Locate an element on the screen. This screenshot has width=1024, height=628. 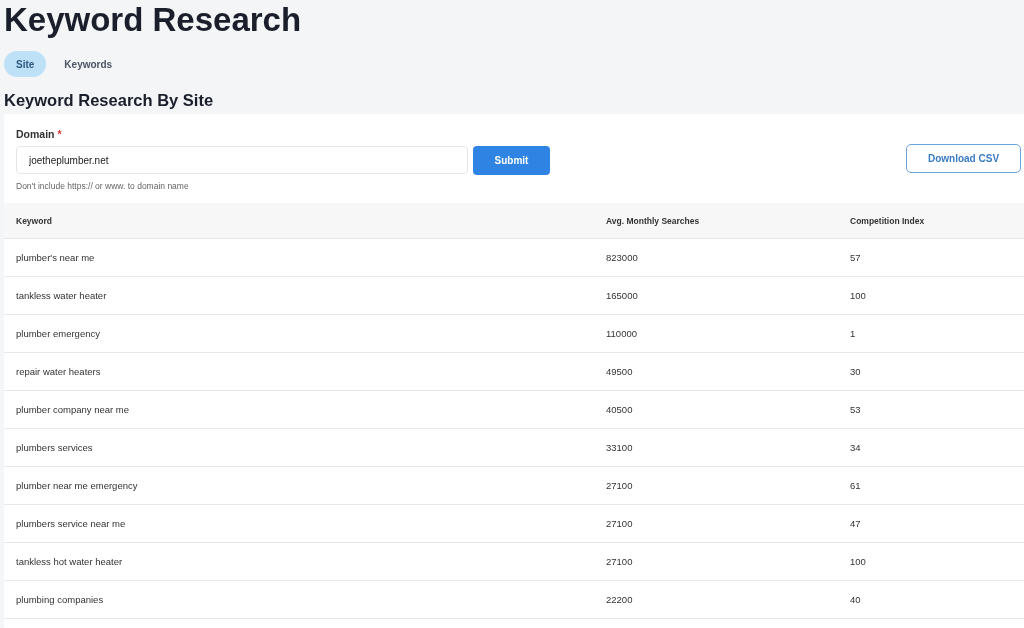
tab: Site is located at coordinates (25, 64).